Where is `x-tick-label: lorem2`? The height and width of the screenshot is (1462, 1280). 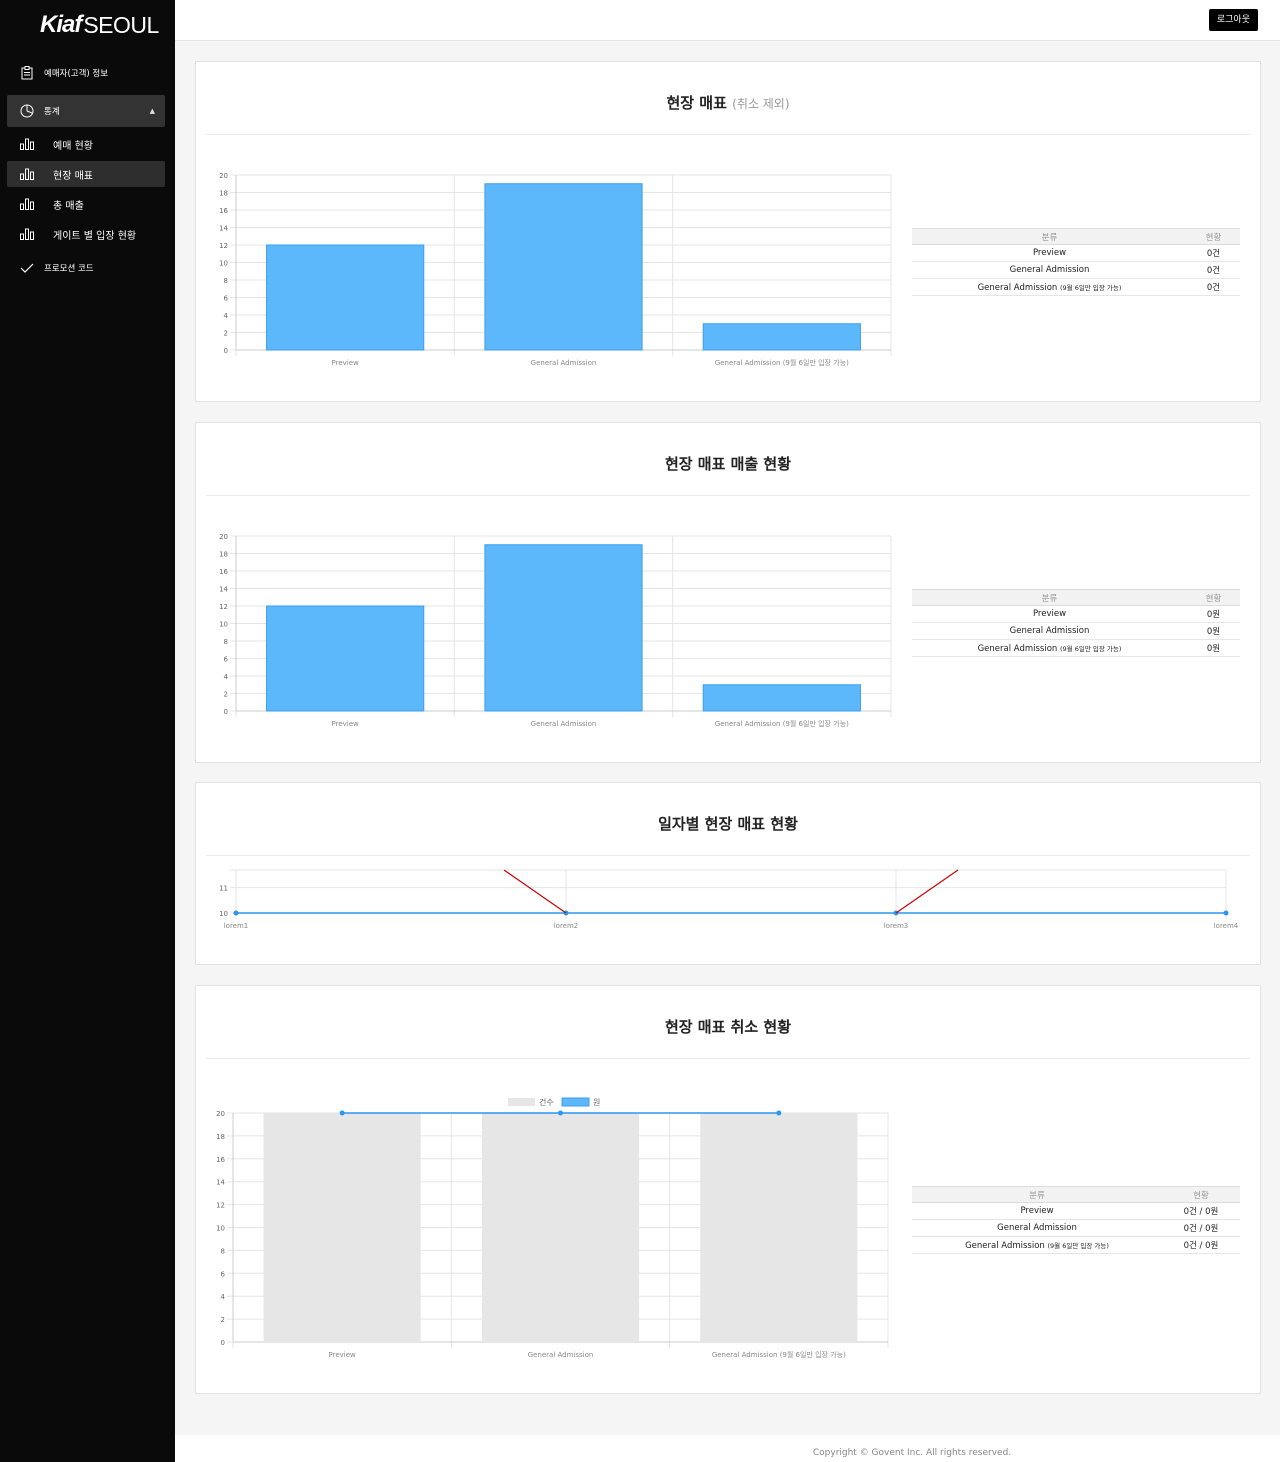 x-tick-label: lorem2 is located at coordinates (566, 926).